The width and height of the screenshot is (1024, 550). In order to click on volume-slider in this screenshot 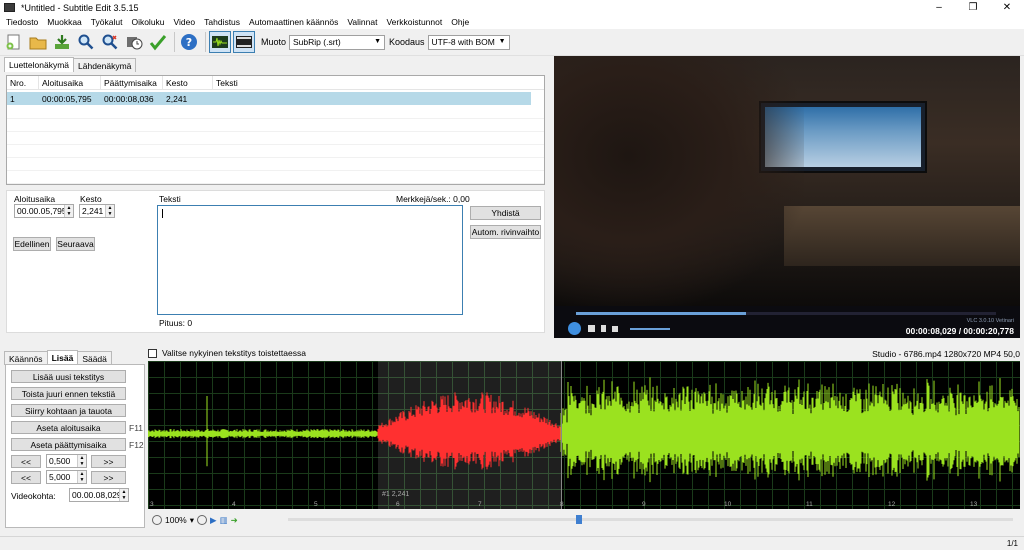, I will do `click(650, 328)`.